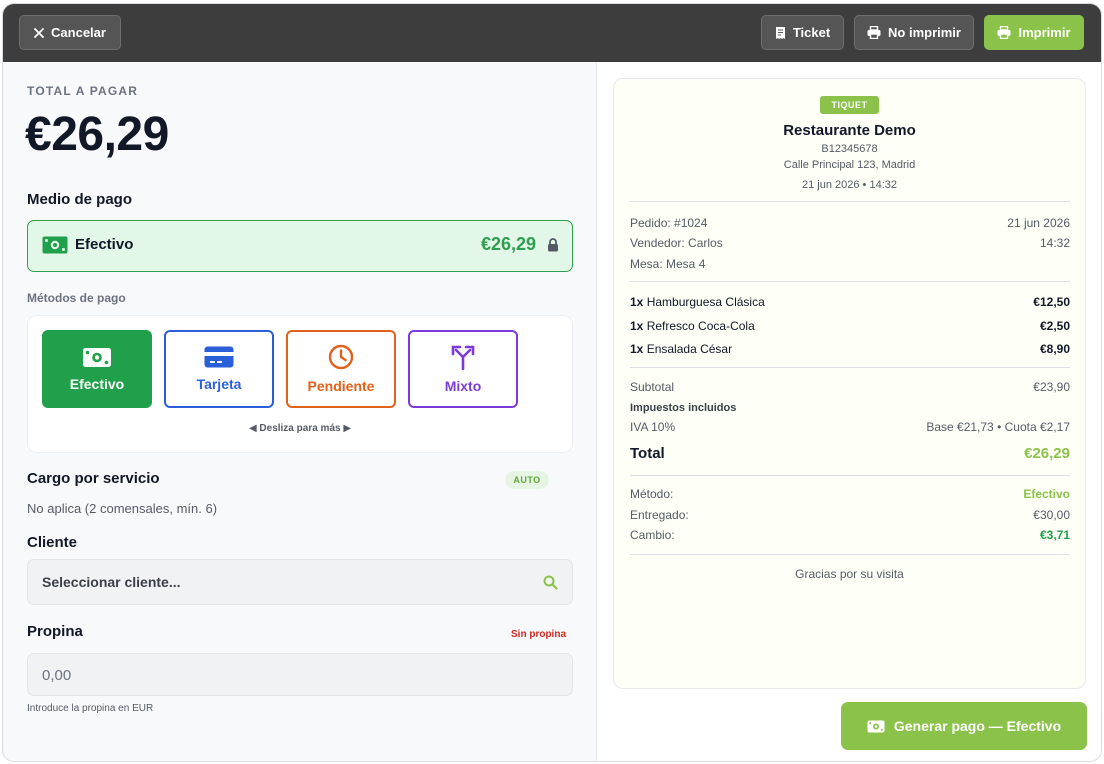 This screenshot has height=764, width=1104. What do you see at coordinates (83, 91) in the screenshot?
I see `total-label: TOTAL A PAGAR` at bounding box center [83, 91].